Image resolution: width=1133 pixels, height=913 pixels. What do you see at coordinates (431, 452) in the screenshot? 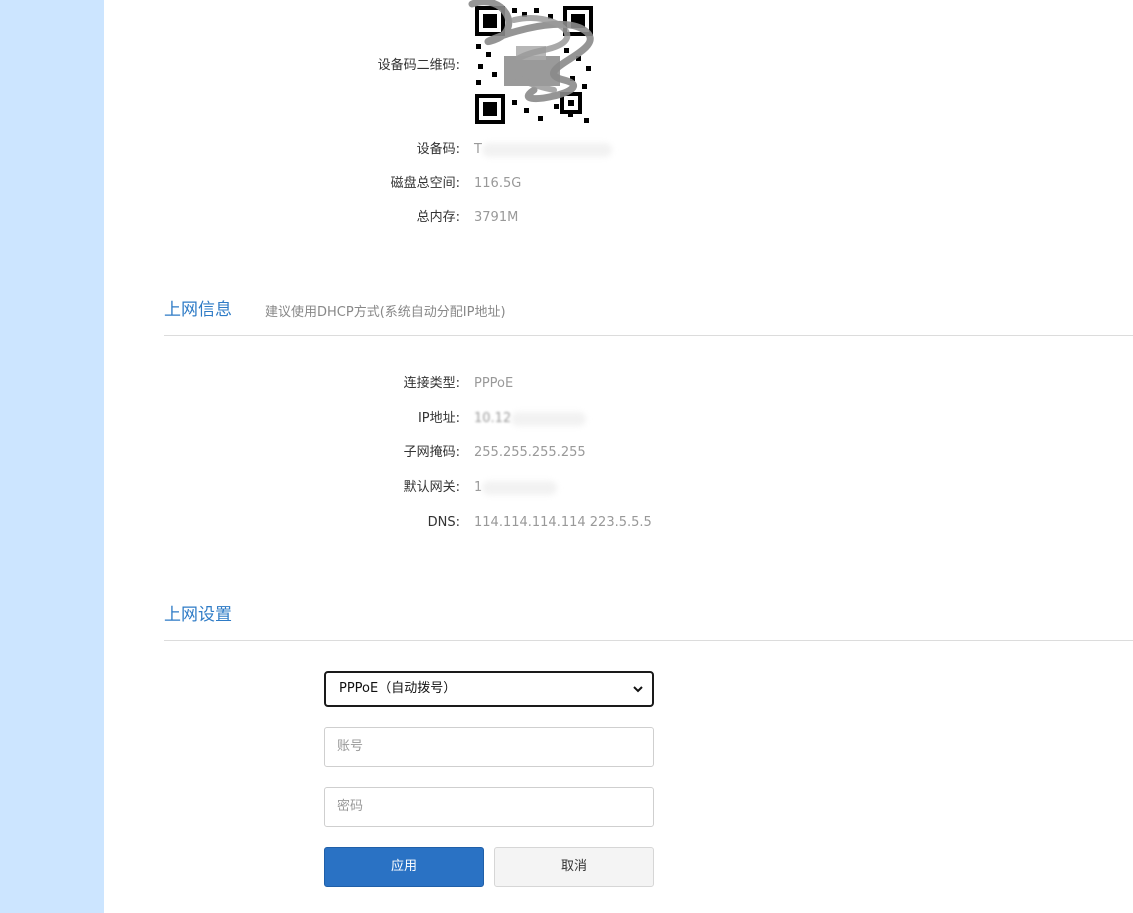
I see `mask-label: 子网掩码:` at bounding box center [431, 452].